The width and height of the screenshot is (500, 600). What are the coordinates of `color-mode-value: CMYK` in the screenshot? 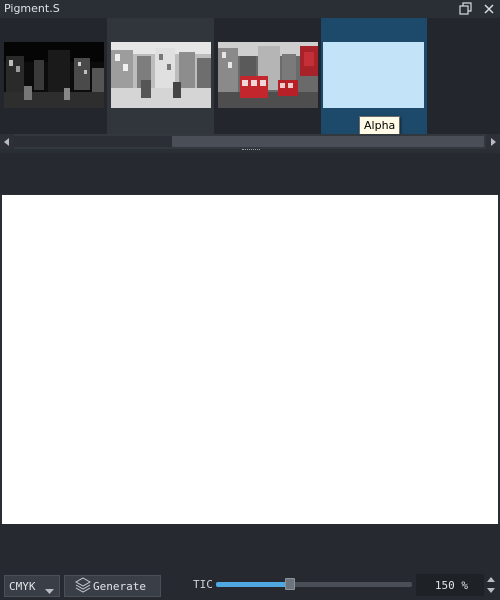 It's located at (22, 586).